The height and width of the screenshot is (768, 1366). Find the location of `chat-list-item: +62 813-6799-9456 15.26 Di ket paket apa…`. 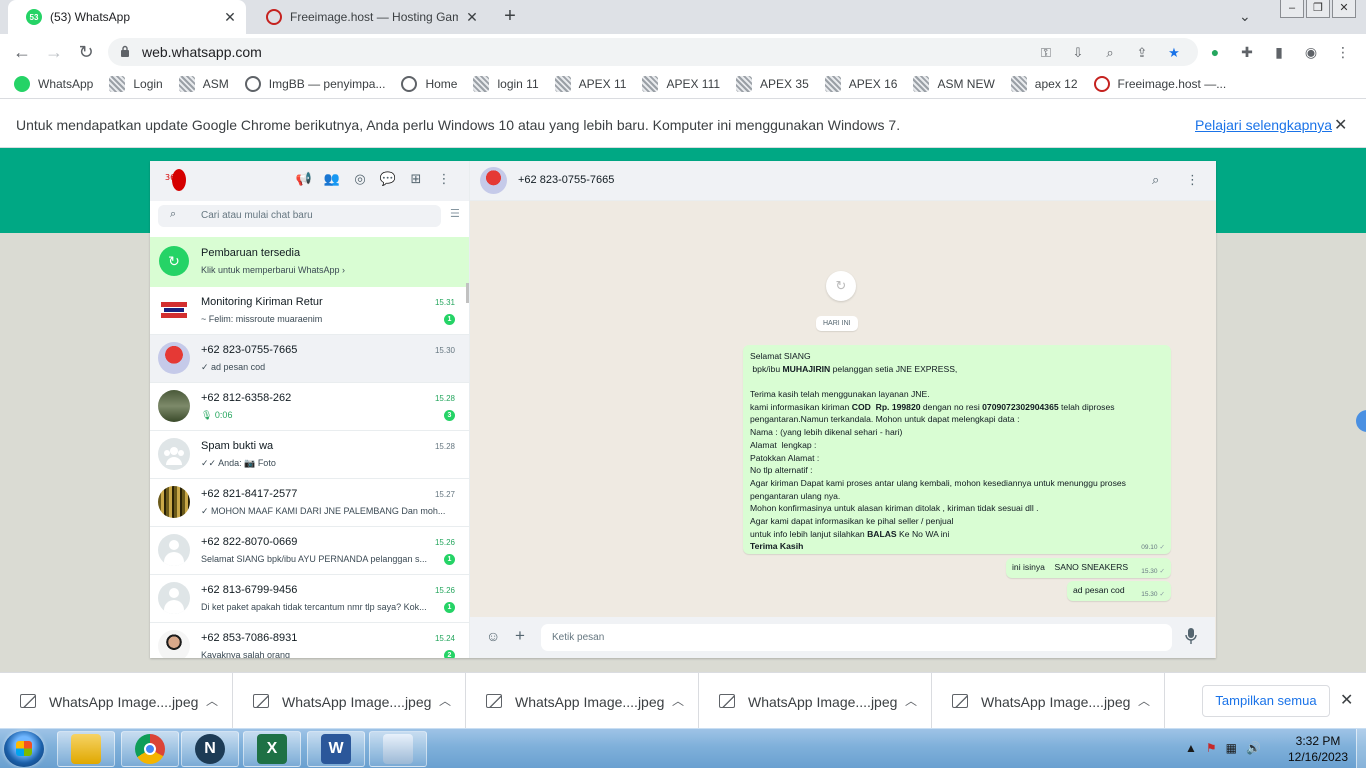

chat-list-item: +62 813-6799-9456 15.26 Di ket paket apa… is located at coordinates (309, 599).